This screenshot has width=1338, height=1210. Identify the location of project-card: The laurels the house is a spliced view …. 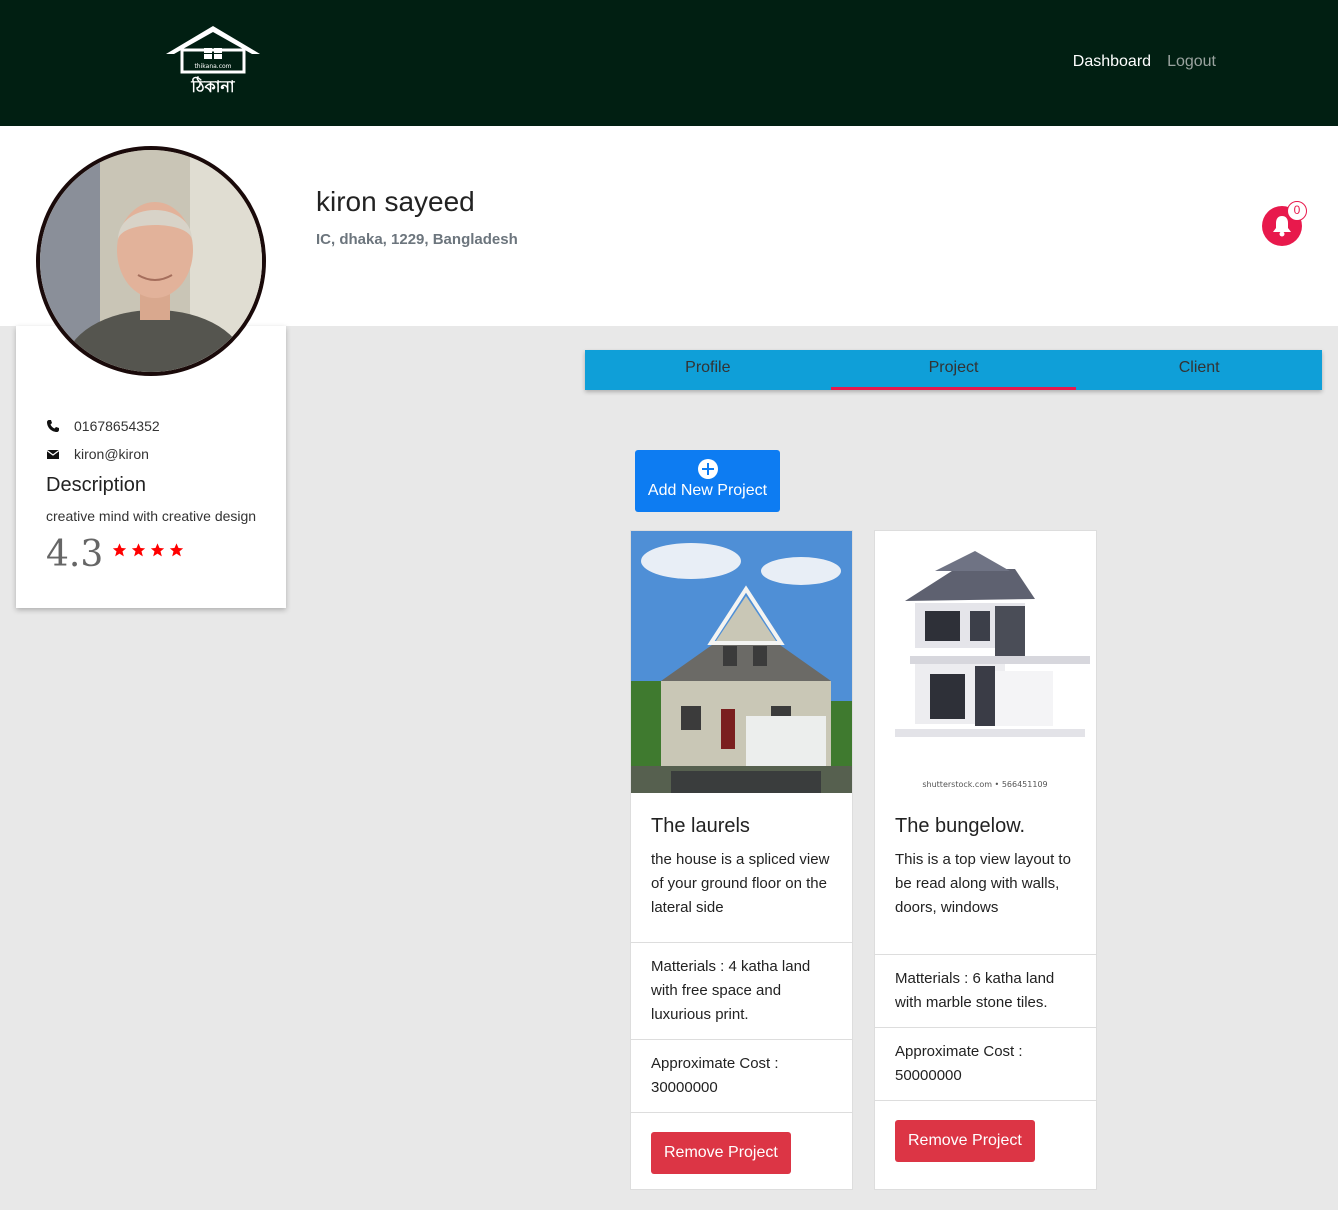
(741, 860).